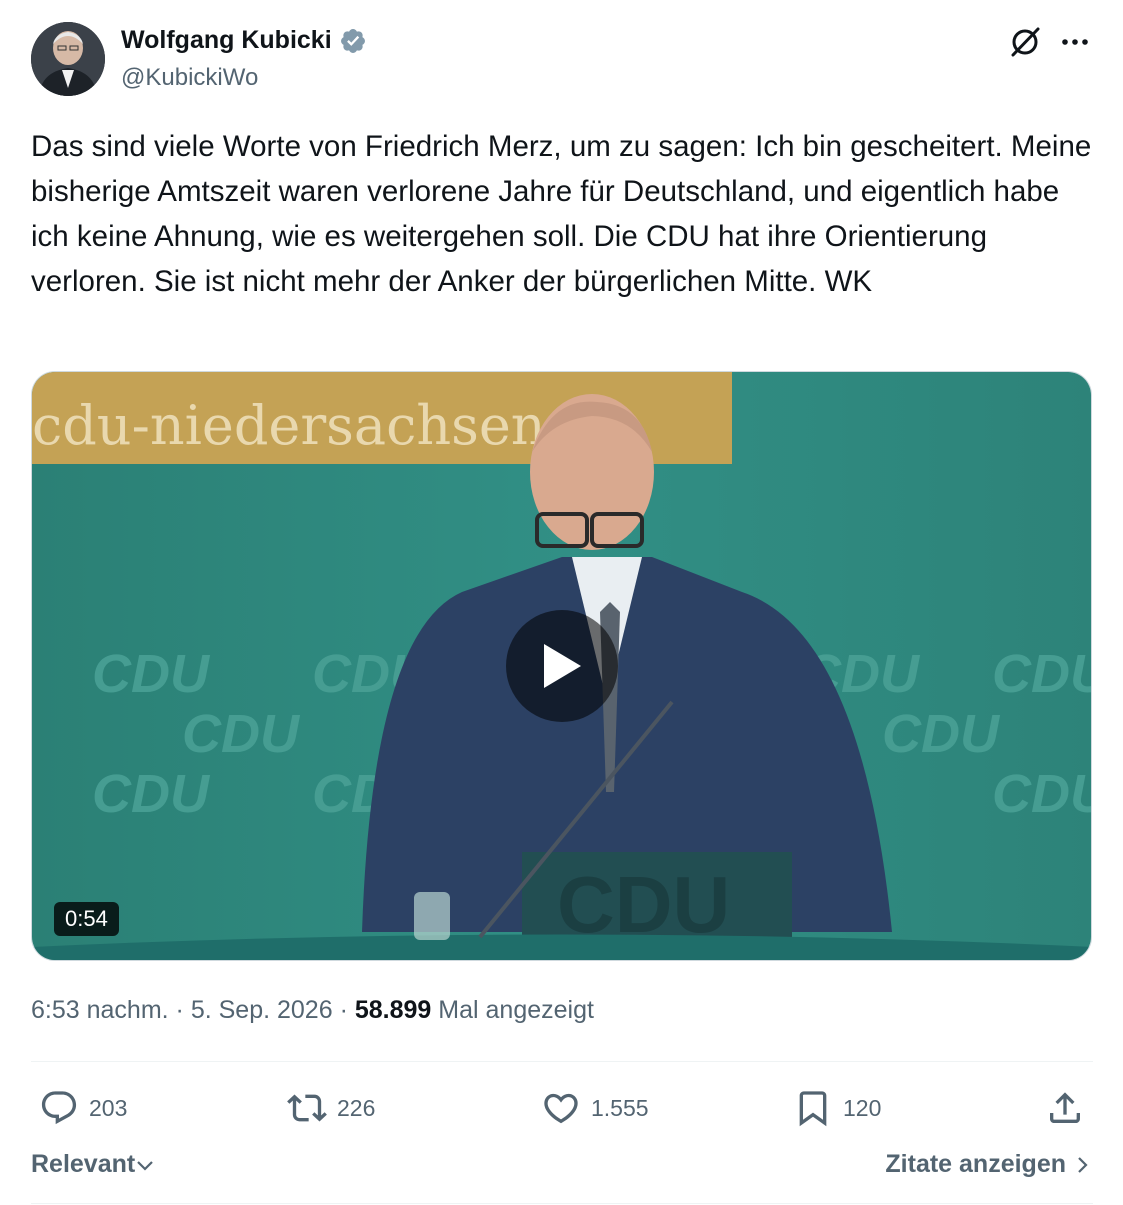  What do you see at coordinates (562, 60) in the screenshot?
I see `tweet-header: Wolfgang Kubicki @KubickiWo` at bounding box center [562, 60].